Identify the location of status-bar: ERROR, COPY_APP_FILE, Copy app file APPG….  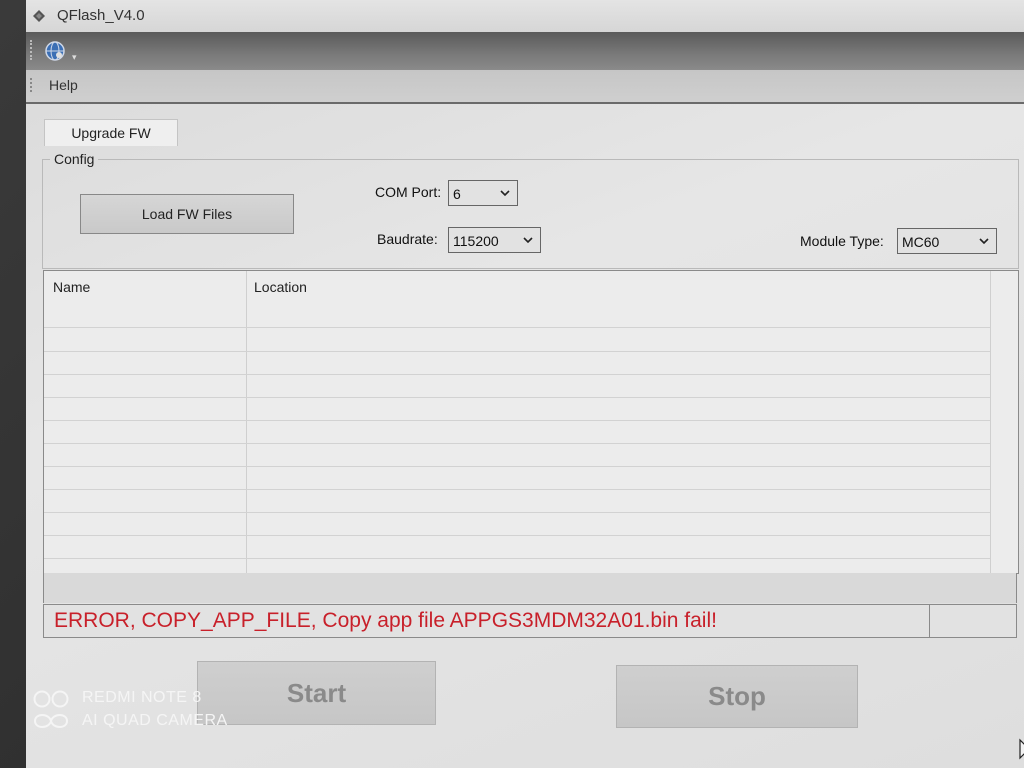
(530, 621).